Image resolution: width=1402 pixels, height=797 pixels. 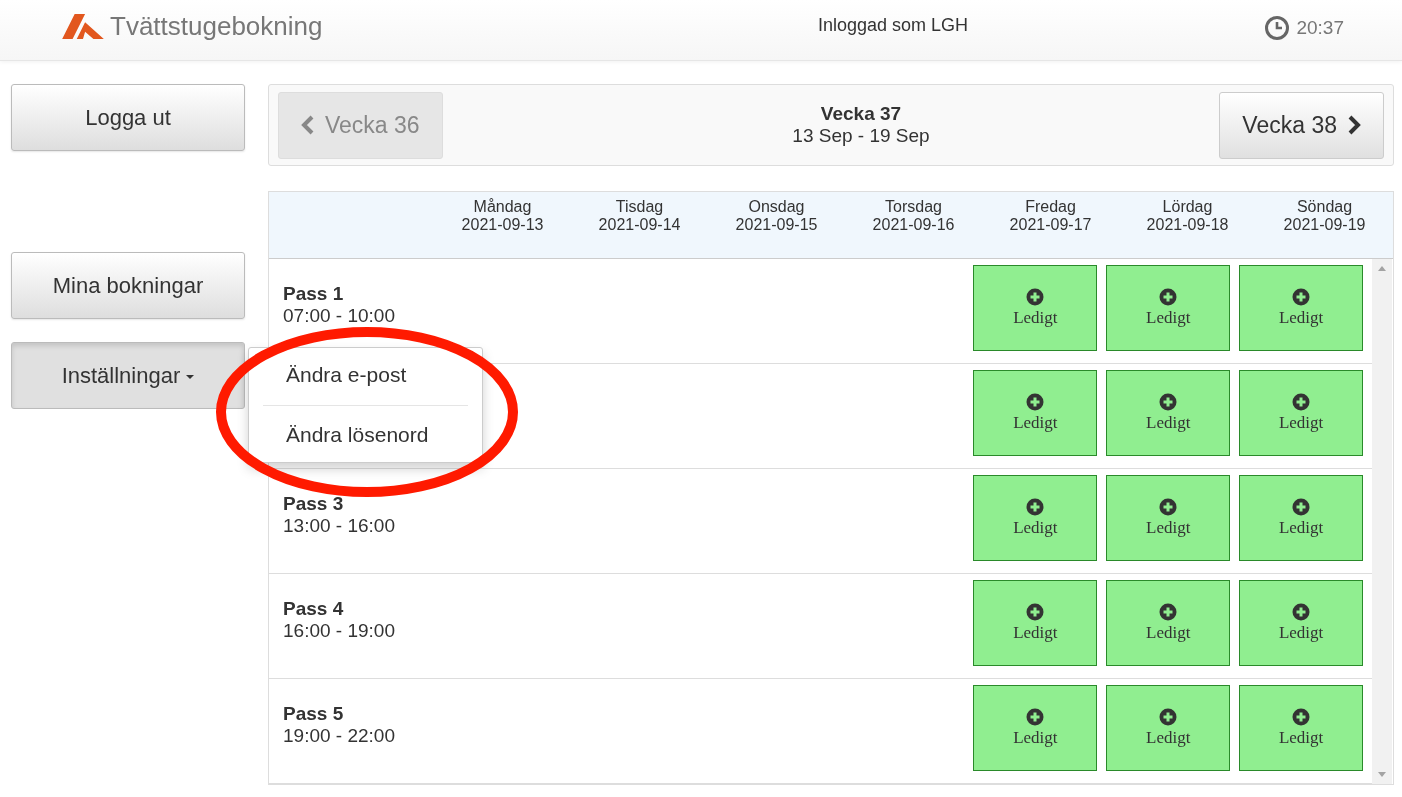 I want to click on day-name: Lördag, so click(x=1187, y=207).